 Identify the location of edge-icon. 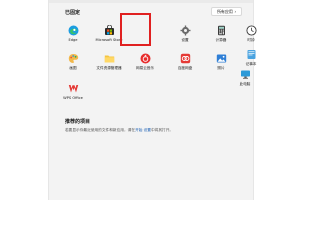
(73, 30).